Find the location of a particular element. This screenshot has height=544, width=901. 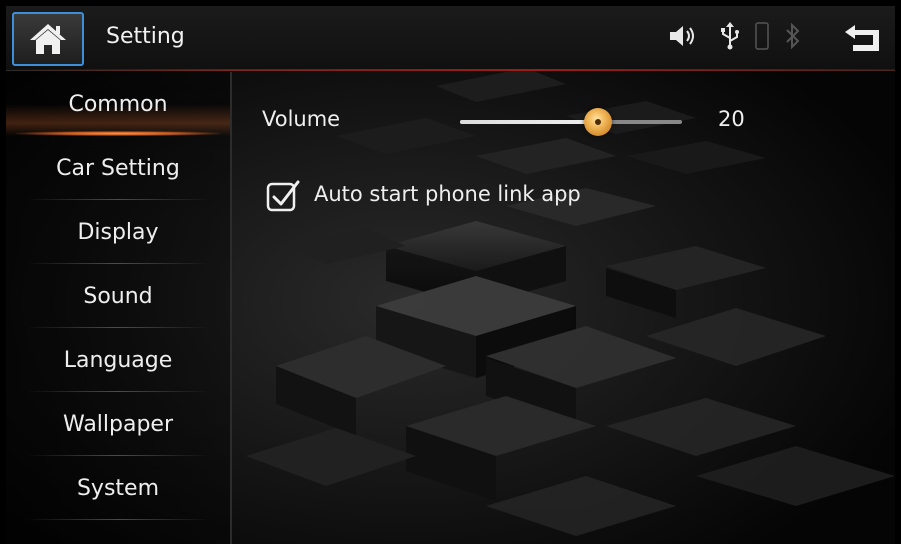

page-title: Setting is located at coordinates (145, 36).